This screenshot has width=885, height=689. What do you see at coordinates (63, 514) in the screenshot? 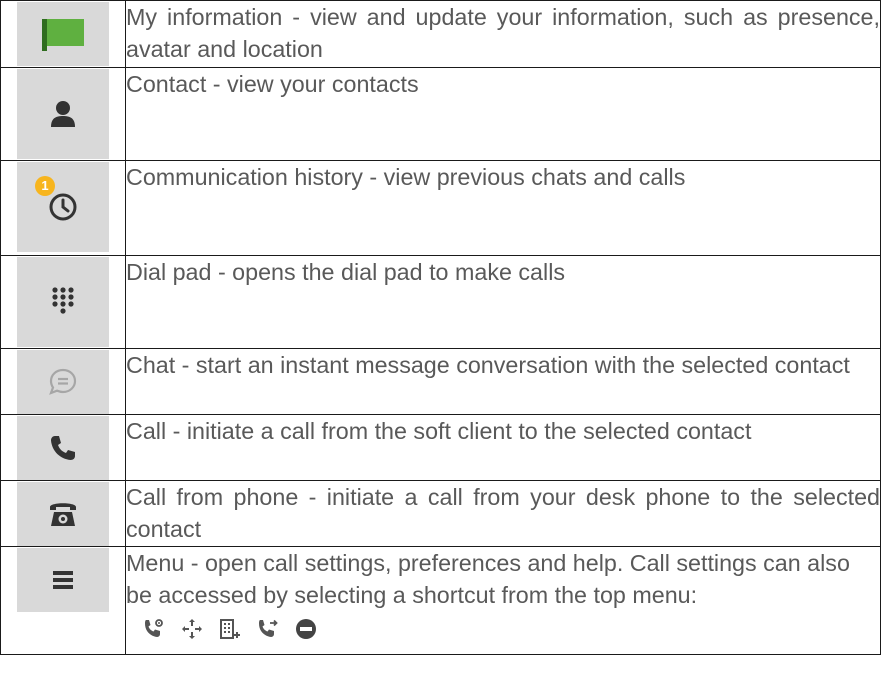
I see `desk-phone-icon` at bounding box center [63, 514].